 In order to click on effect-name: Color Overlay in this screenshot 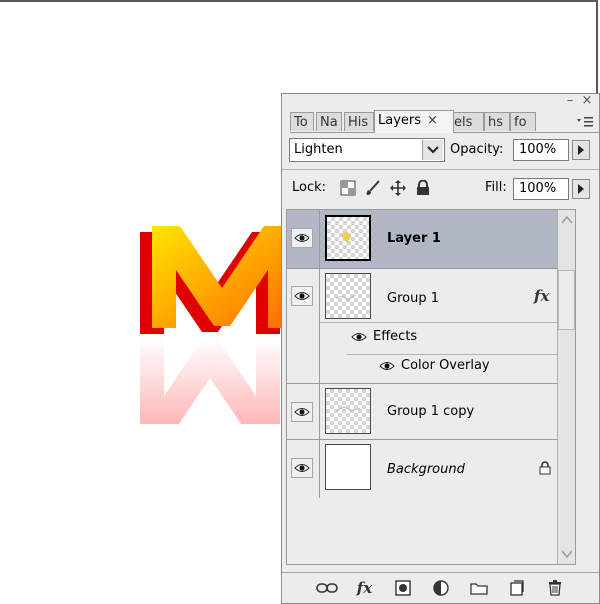, I will do `click(445, 365)`.